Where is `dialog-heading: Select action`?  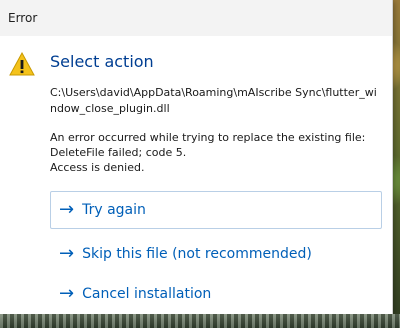
dialog-heading: Select action is located at coordinates (102, 61).